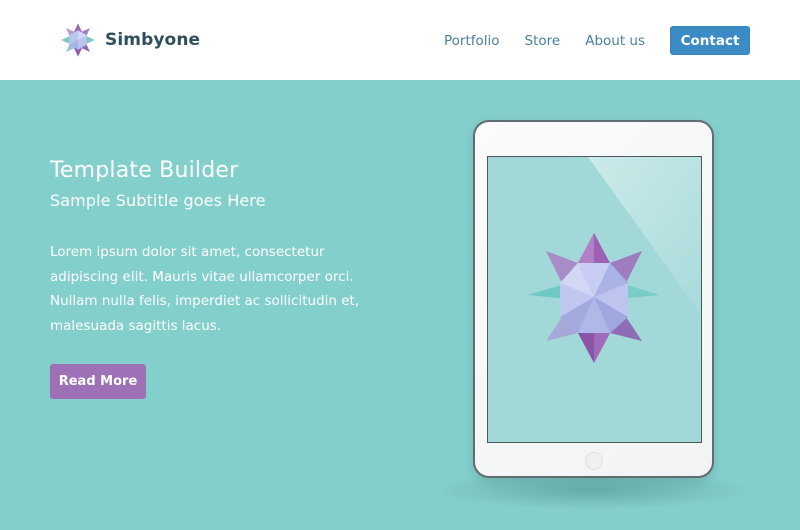 The height and width of the screenshot is (530, 800). I want to click on brand-name: Simbyone, so click(153, 40).